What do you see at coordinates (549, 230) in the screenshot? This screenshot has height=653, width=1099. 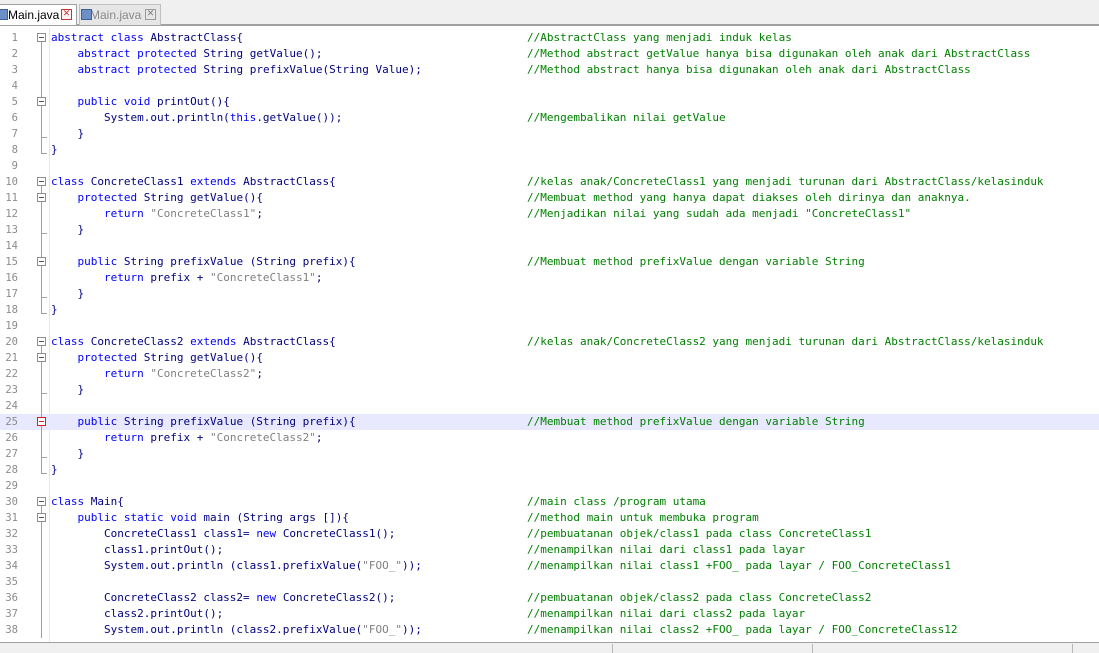 I see `code-line: 13 }` at bounding box center [549, 230].